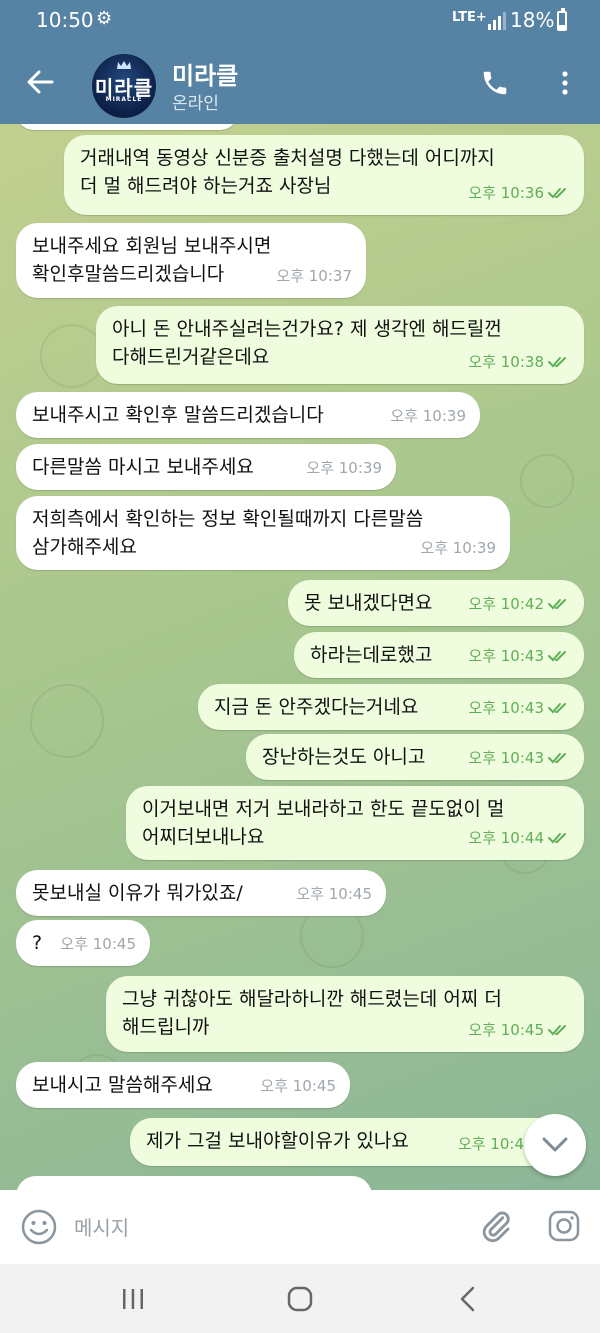 The image size is (600, 1333). What do you see at coordinates (124, 99) in the screenshot?
I see `avatar-logo-subtext: MIRACLE` at bounding box center [124, 99].